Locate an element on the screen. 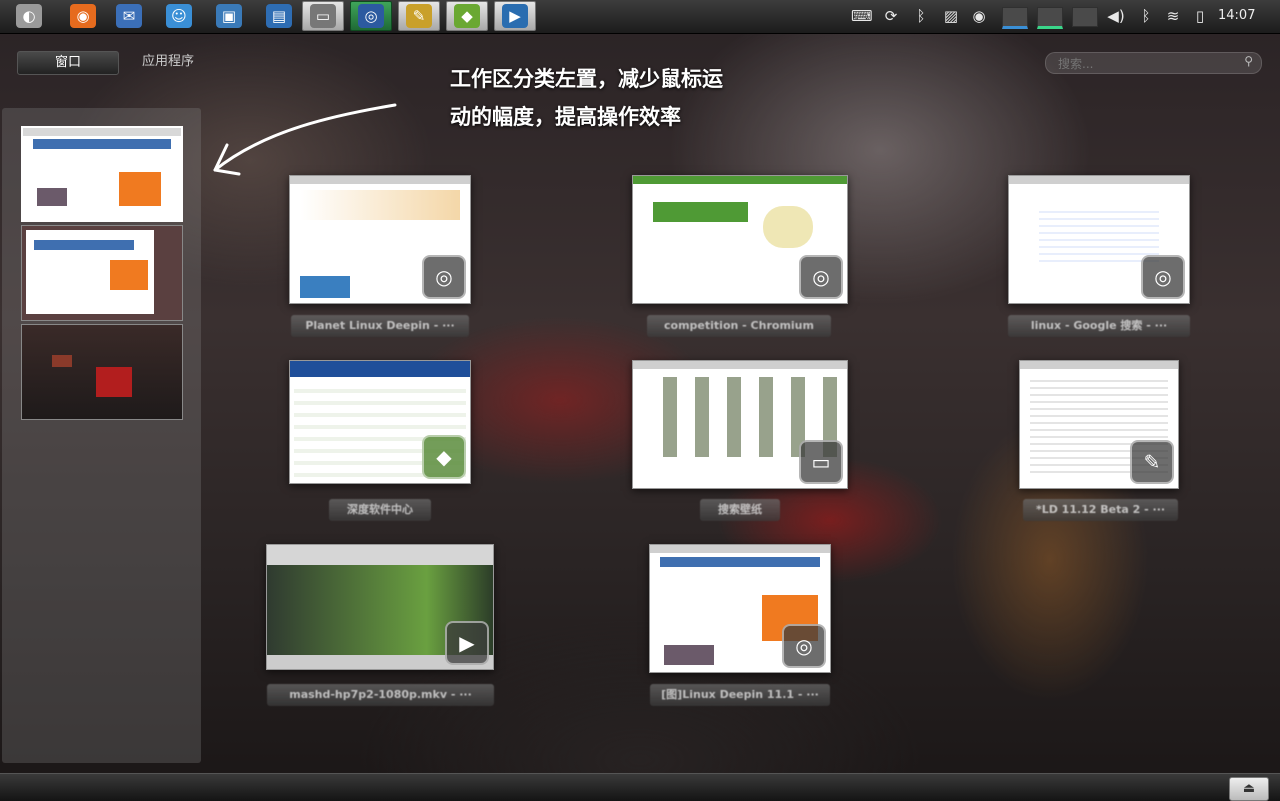  document-icon: ▤ is located at coordinates (279, 16).